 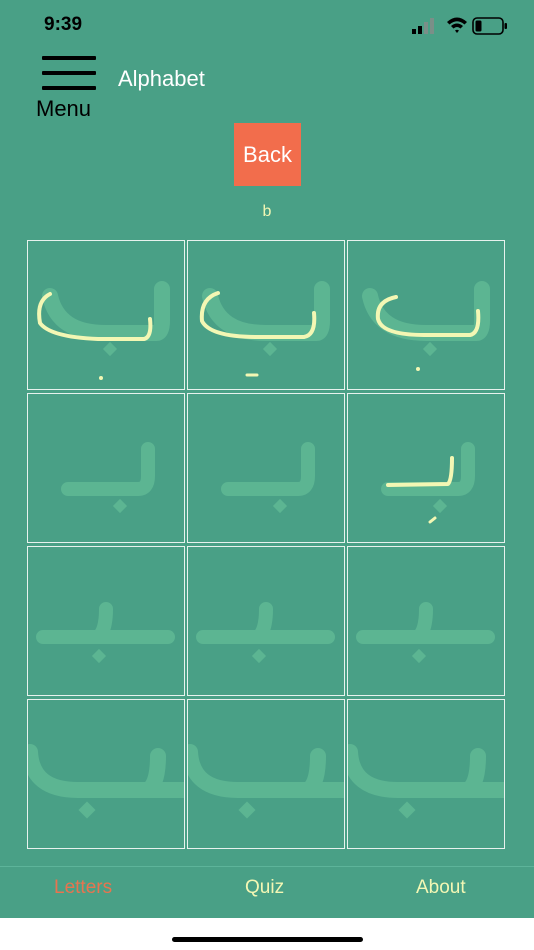 What do you see at coordinates (267, 25) in the screenshot?
I see `status-bar: 9:39` at bounding box center [267, 25].